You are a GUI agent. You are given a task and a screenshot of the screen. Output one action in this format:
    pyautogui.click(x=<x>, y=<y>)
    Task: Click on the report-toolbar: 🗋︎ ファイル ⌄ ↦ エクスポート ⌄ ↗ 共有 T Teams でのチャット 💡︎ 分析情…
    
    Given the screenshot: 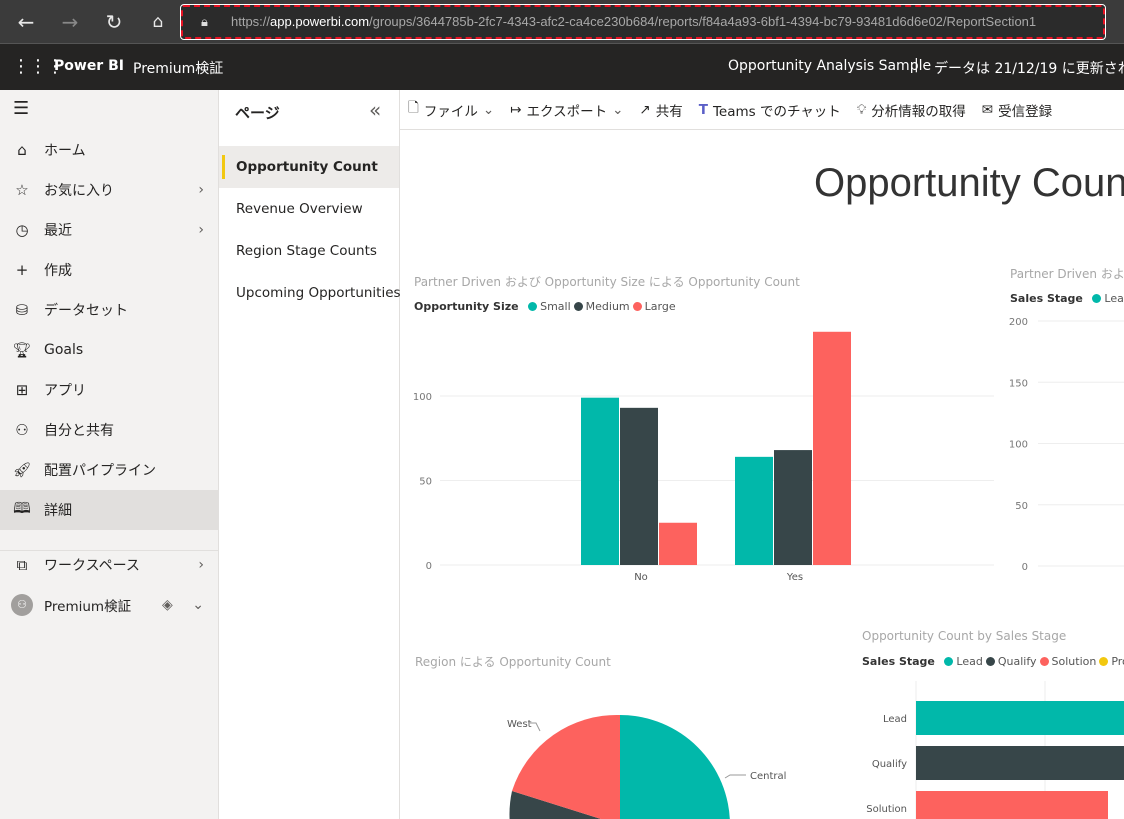 What is the action you would take?
    pyautogui.click(x=762, y=110)
    